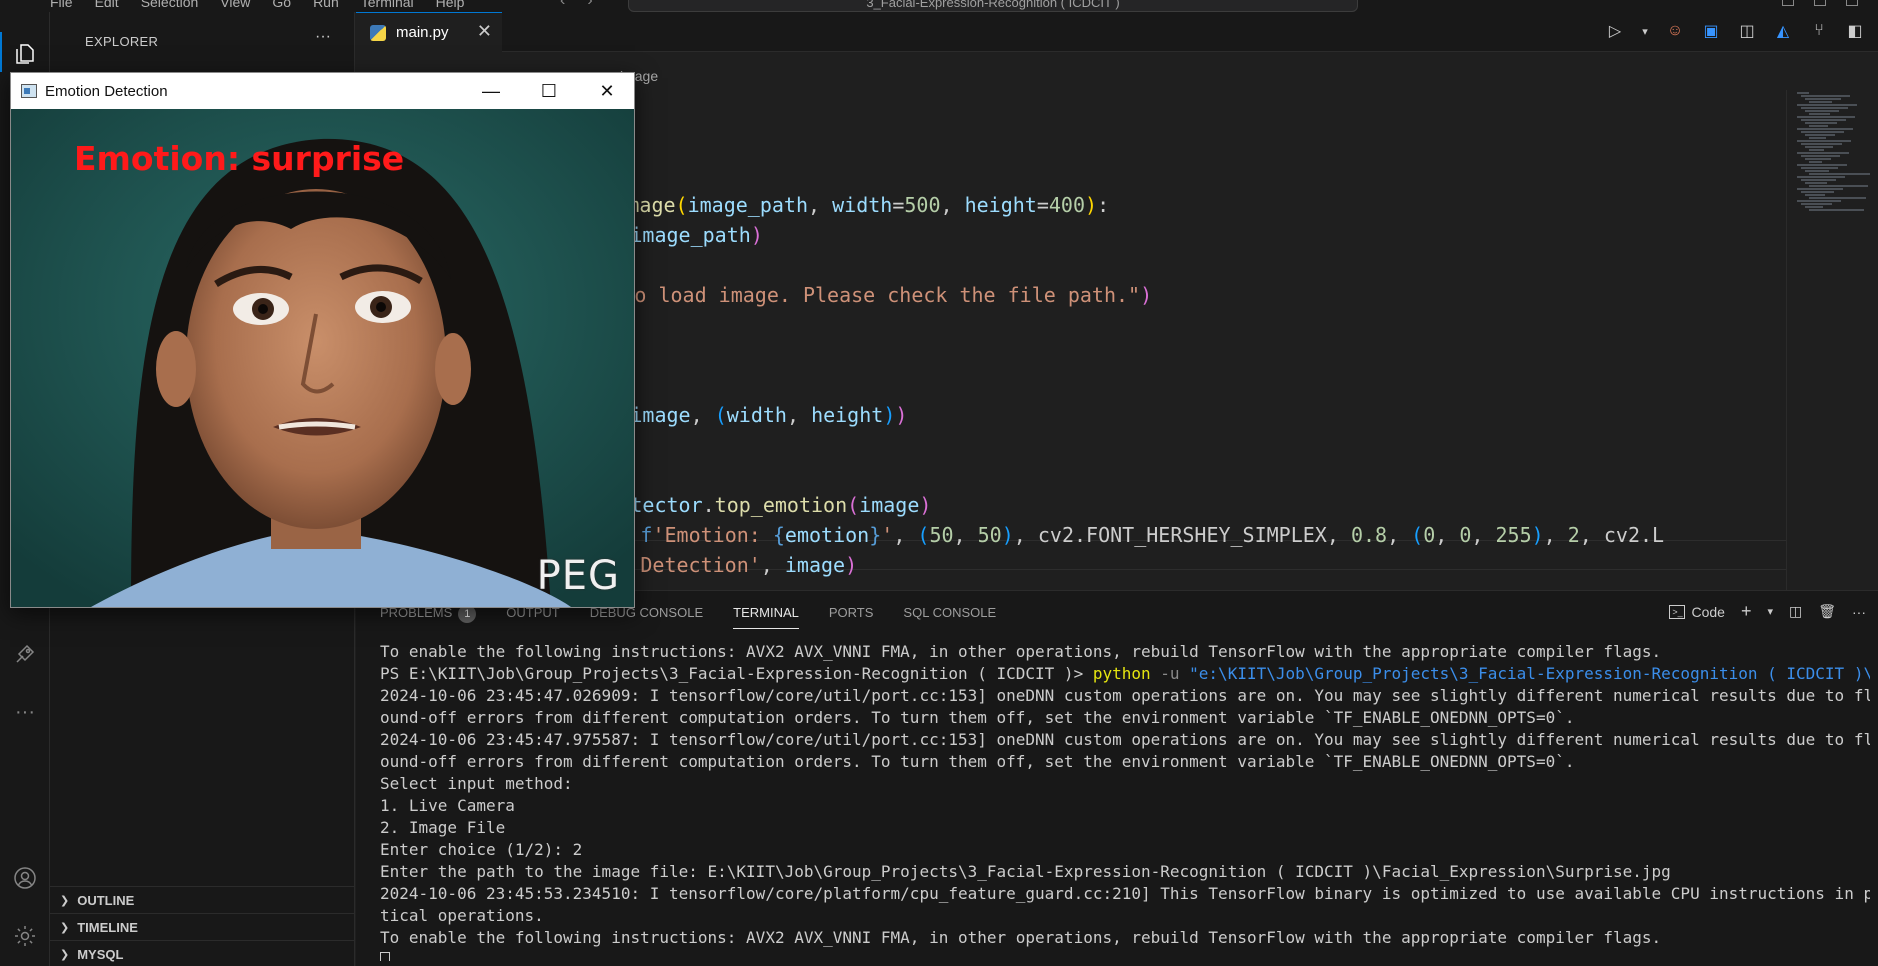 The height and width of the screenshot is (966, 1878). Describe the element at coordinates (170, 5) in the screenshot. I see `menu-item-selection: Selection` at that location.